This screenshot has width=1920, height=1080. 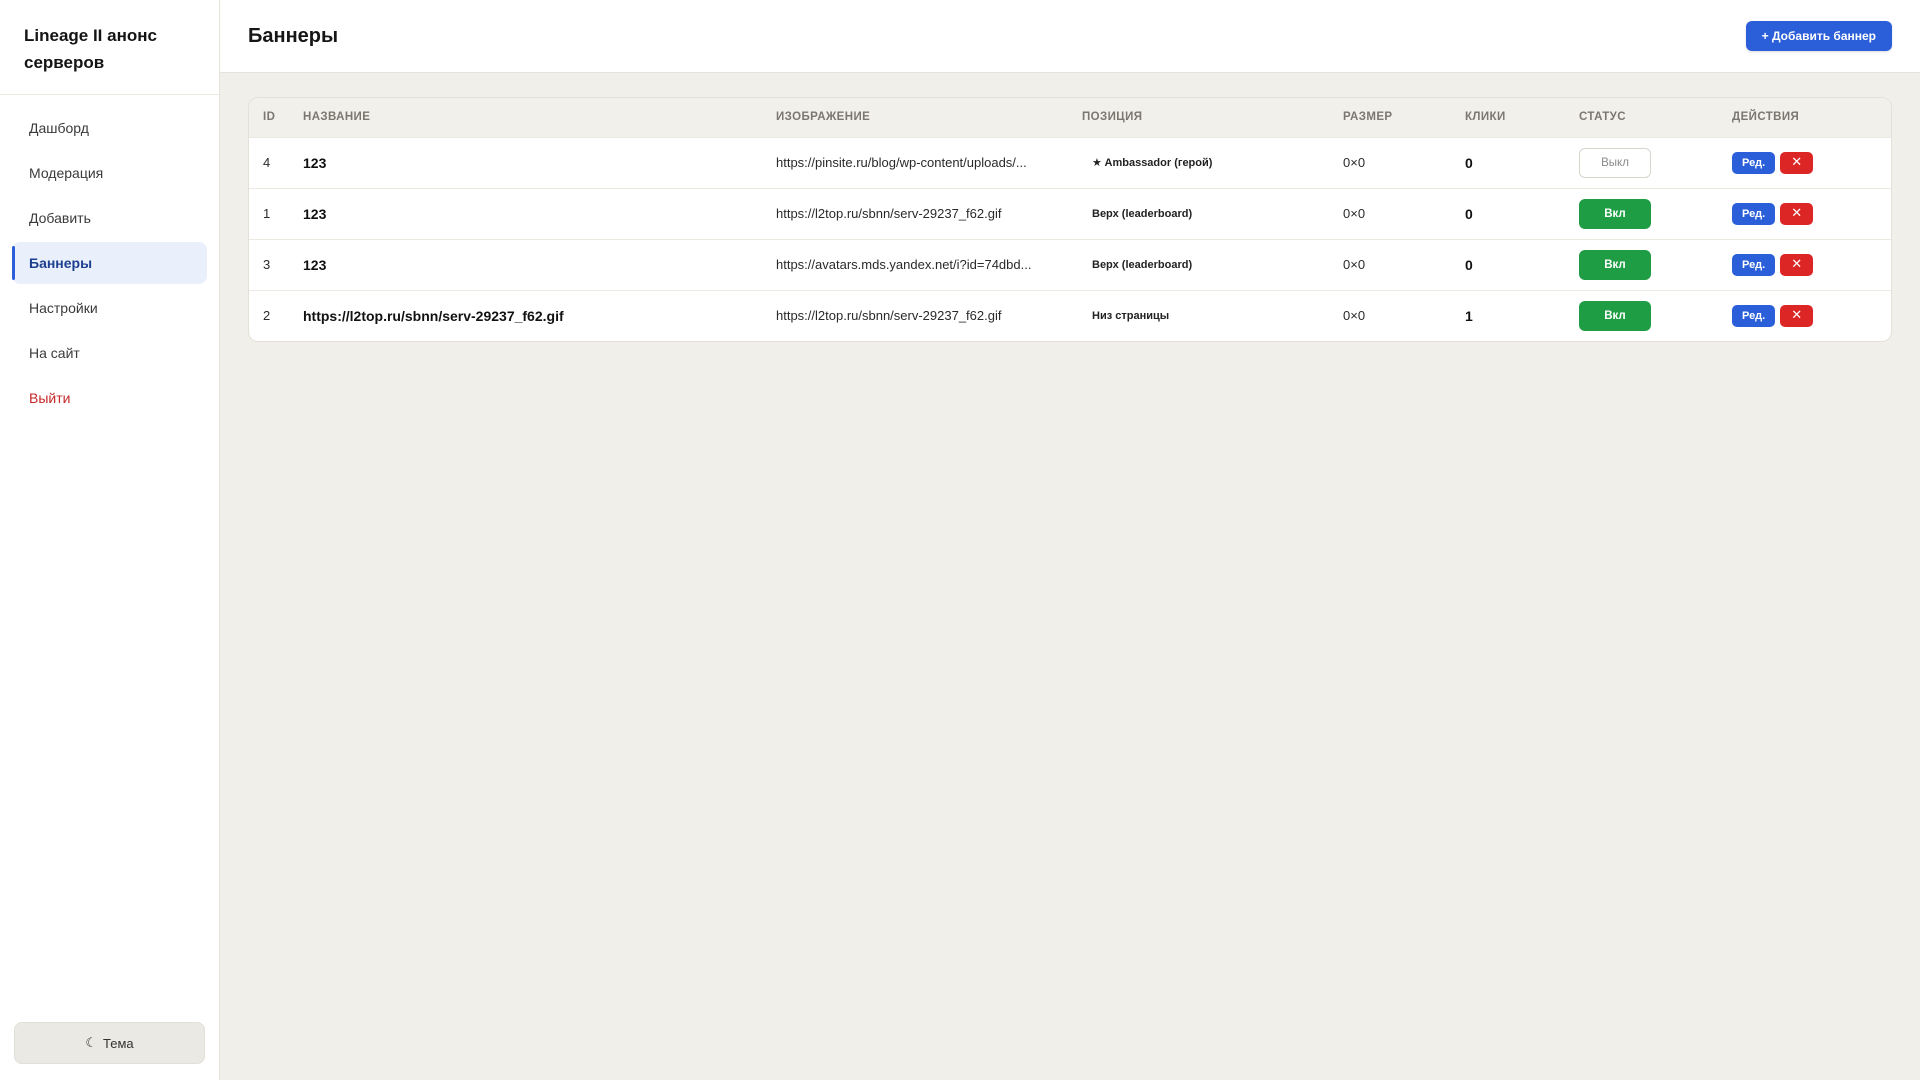 What do you see at coordinates (109, 353) in the screenshot?
I see `sidebar-item-to-site: На сайт` at bounding box center [109, 353].